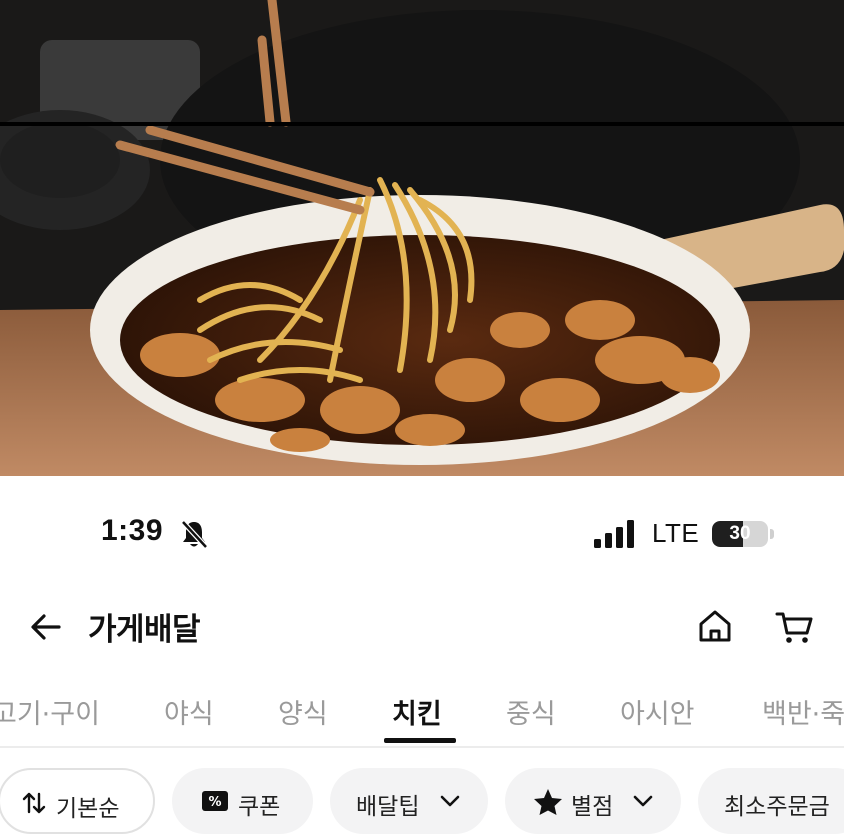 This screenshot has height=838, width=844. I want to click on min-order-chip: 최소주문금, so click(771, 801).